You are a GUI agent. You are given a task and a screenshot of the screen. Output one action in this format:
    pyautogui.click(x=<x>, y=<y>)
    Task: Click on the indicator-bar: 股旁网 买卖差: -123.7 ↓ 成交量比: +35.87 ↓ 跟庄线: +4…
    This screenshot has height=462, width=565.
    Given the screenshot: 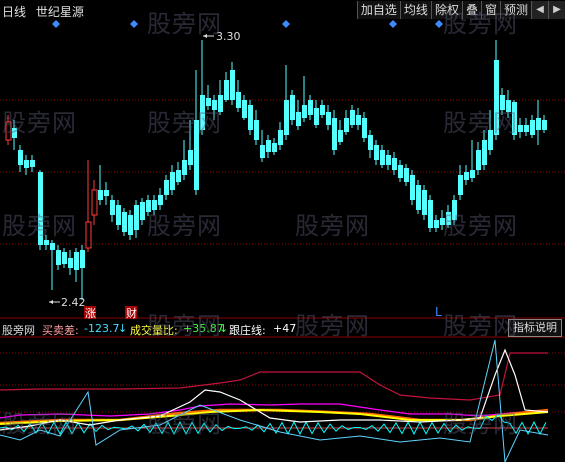 What is the action you would take?
    pyautogui.click(x=282, y=329)
    